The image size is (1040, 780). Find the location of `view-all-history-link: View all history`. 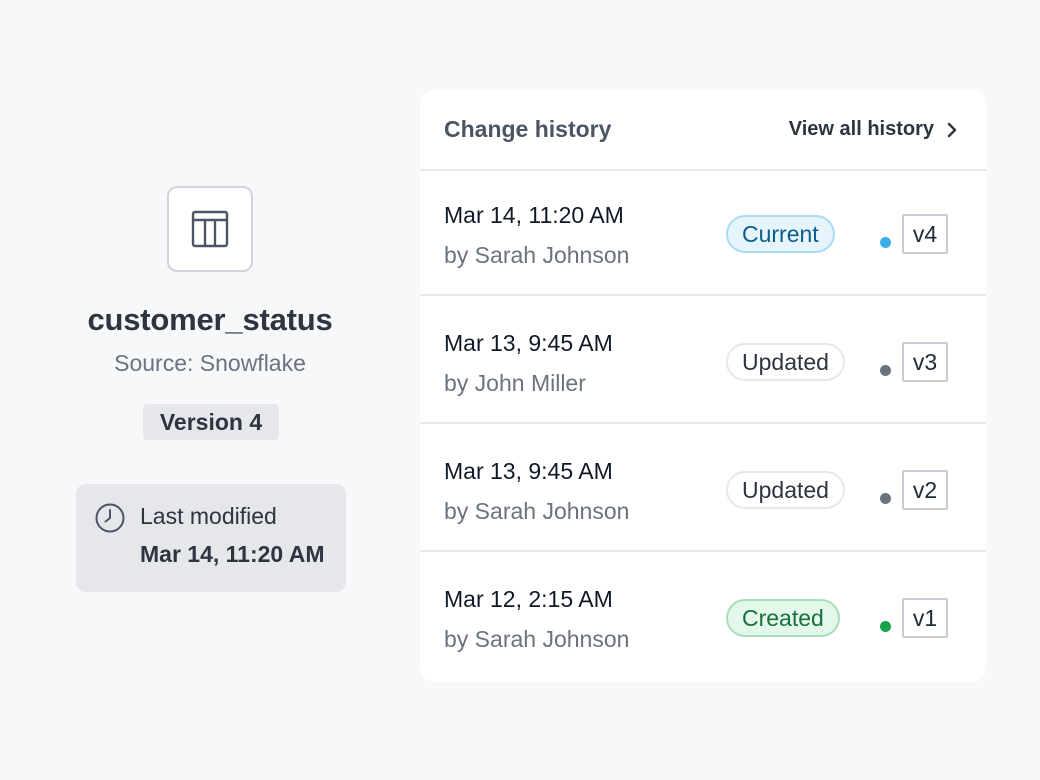

view-all-history-link: View all history is located at coordinates (873, 129).